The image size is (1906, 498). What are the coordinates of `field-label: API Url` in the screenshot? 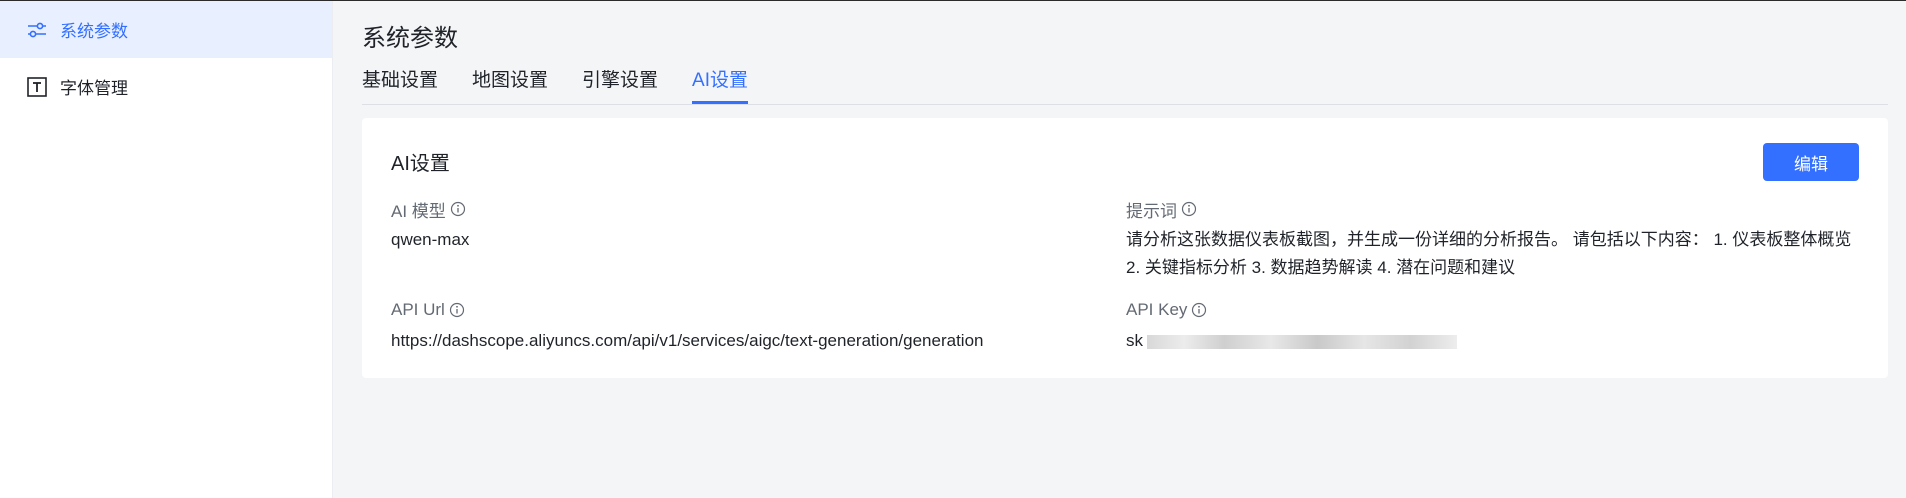 It's located at (758, 310).